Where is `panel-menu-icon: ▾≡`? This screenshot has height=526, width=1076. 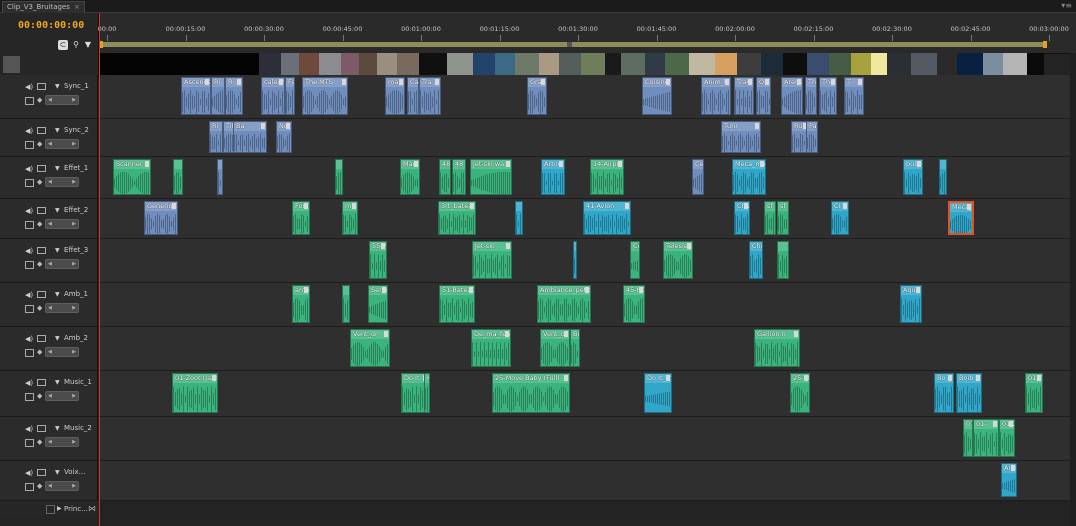
panel-menu-icon: ▾≡ is located at coordinates (1066, 6).